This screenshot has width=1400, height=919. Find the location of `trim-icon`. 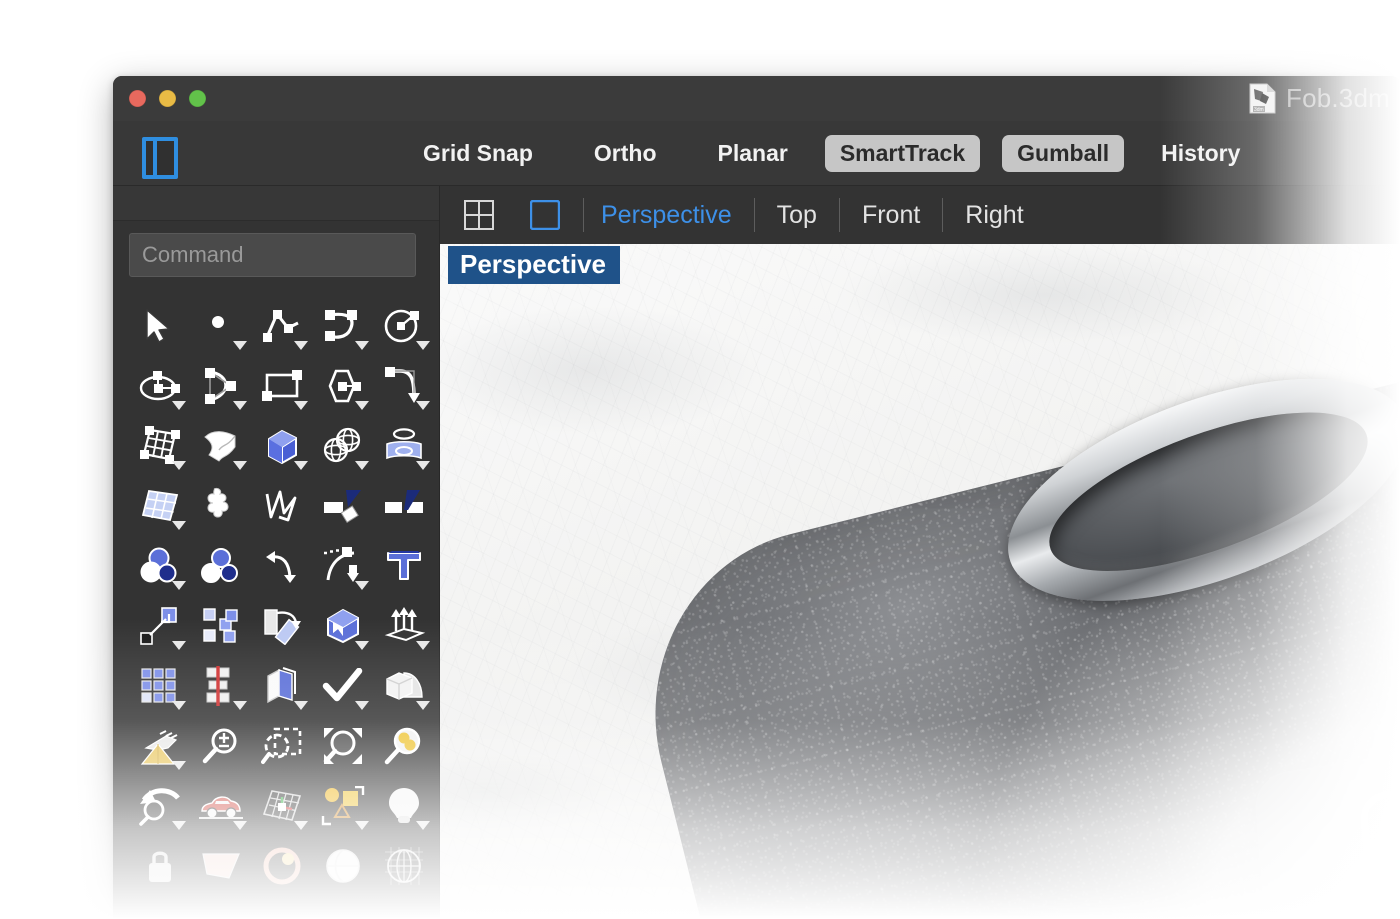

trim-icon is located at coordinates (343, 506).